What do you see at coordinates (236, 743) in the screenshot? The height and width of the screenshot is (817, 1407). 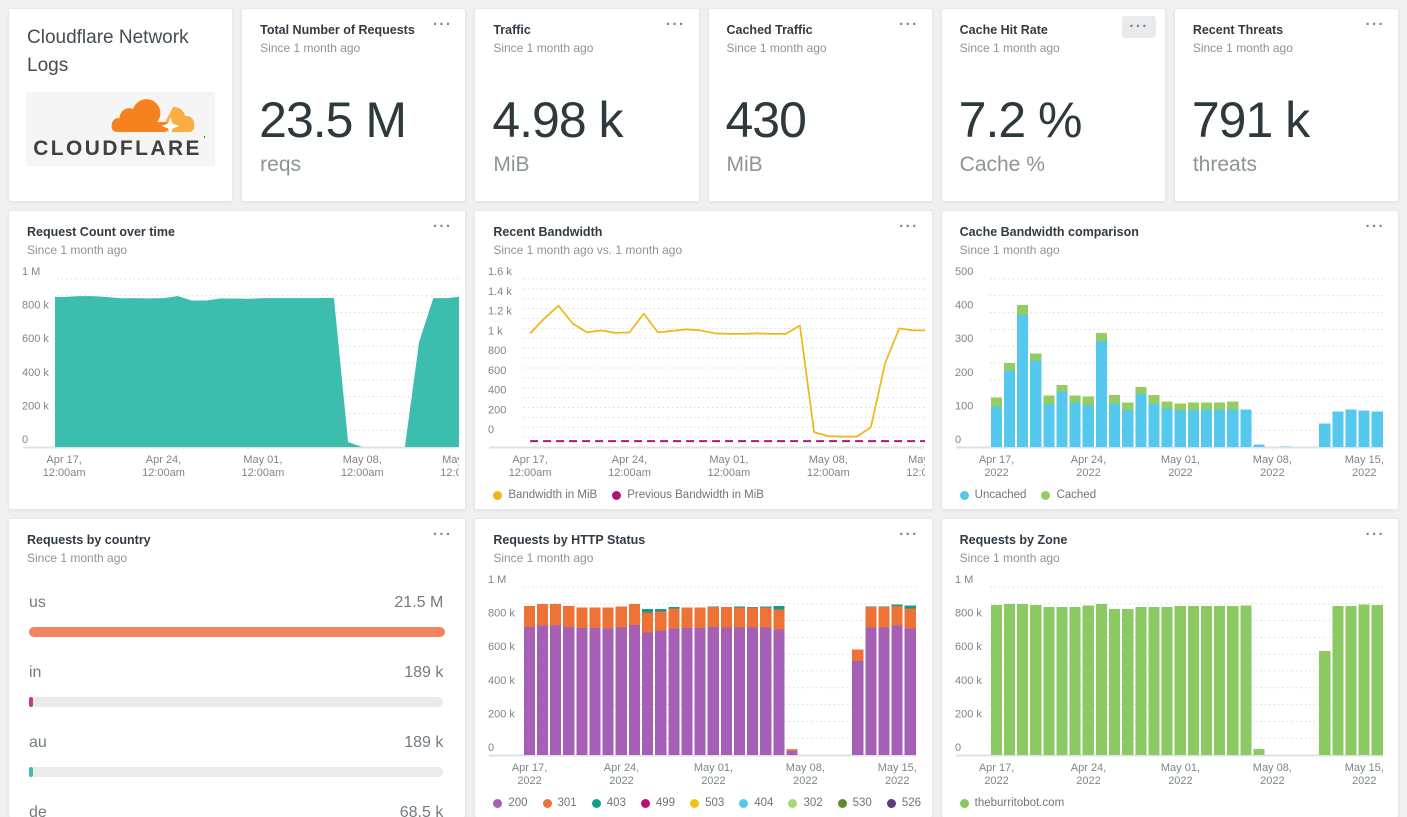 I see `country-row-labels: au 189 k` at bounding box center [236, 743].